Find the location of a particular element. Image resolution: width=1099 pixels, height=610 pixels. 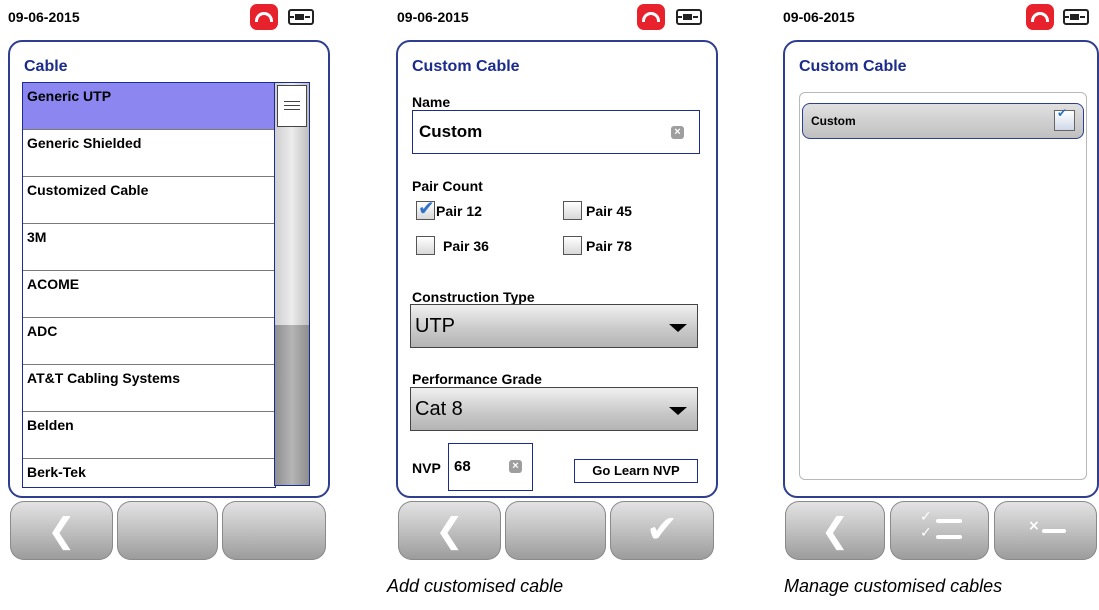

list-item: ADC is located at coordinates (149, 341).